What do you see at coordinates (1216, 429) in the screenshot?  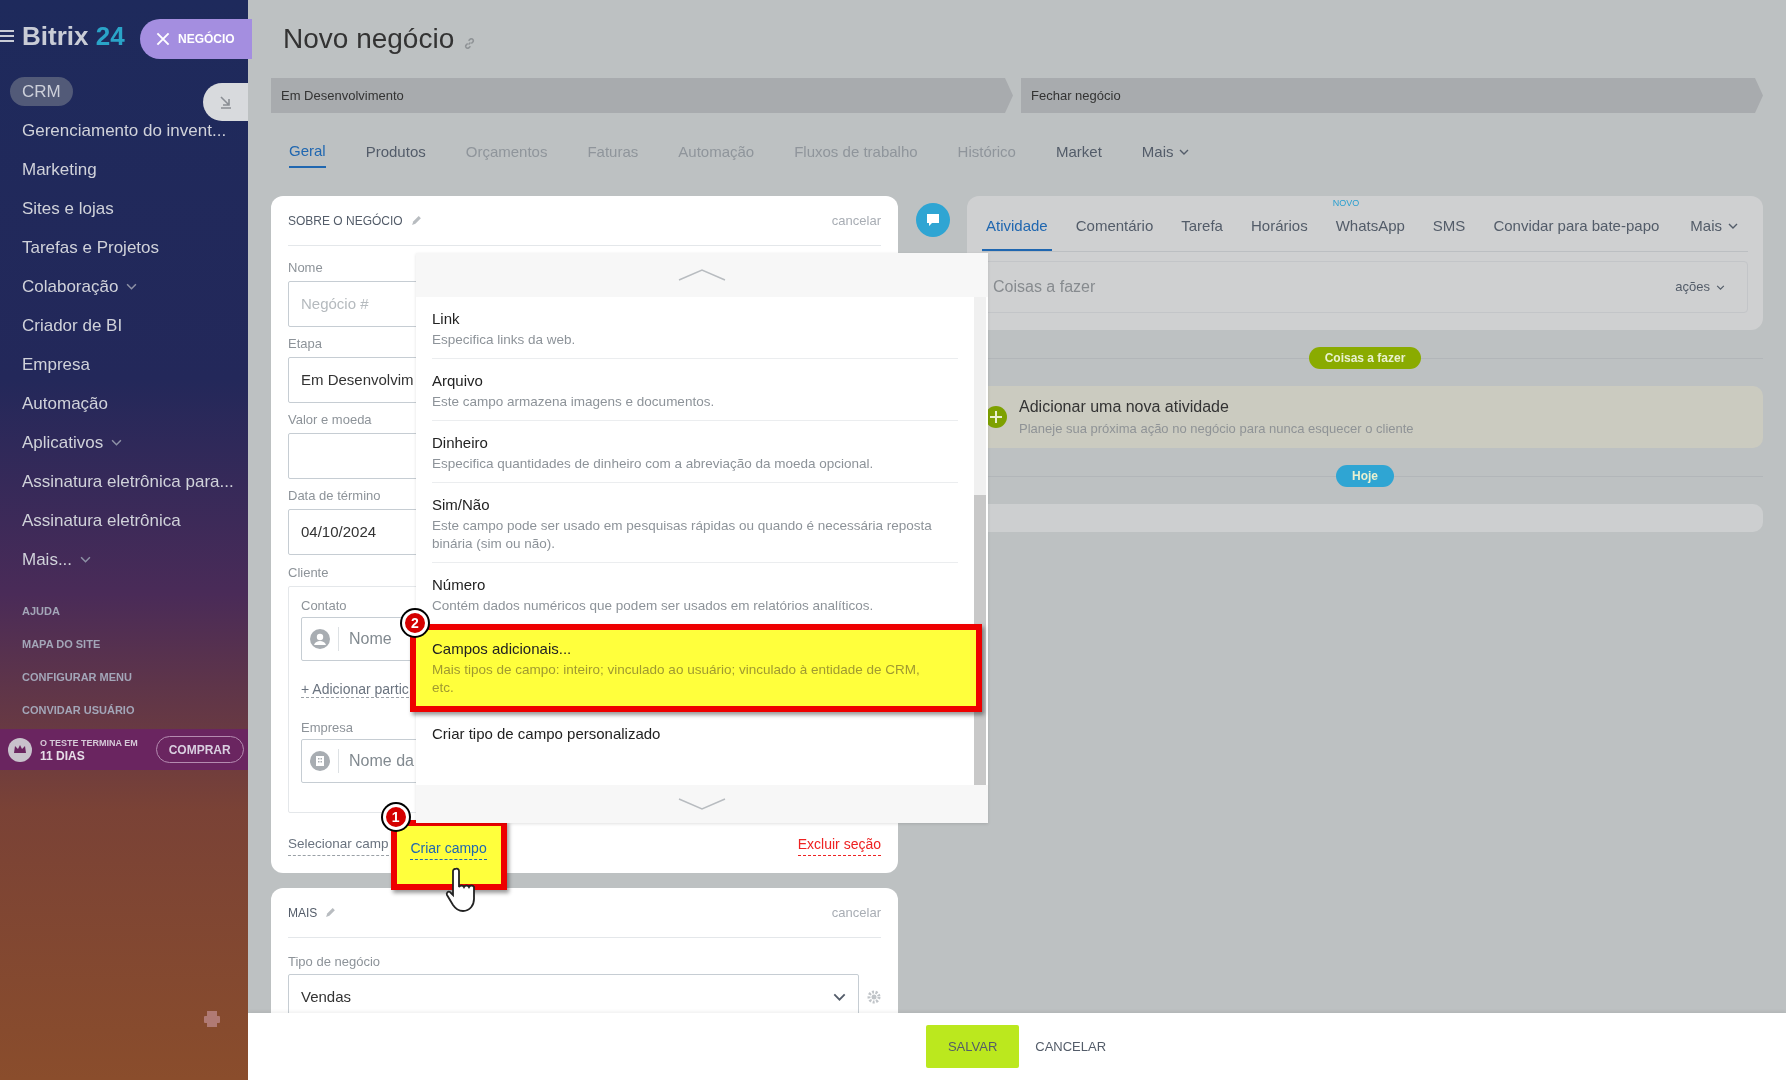 I see `activity-subtitle: Planeje sua próxima ação no negócio para nunca esquecer o cliente` at bounding box center [1216, 429].